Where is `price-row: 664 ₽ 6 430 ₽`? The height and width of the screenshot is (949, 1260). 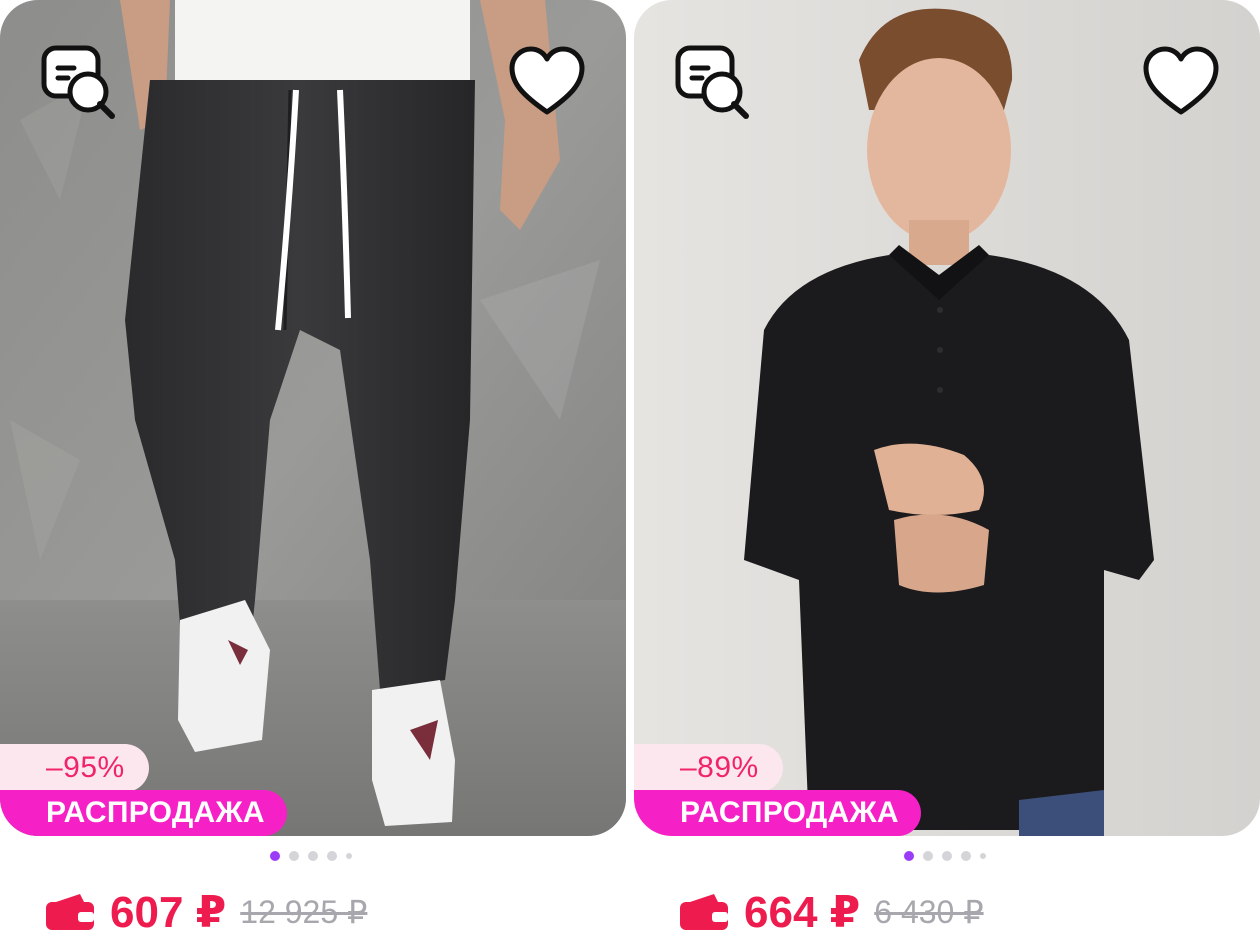
price-row: 664 ₽ 6 430 ₽ is located at coordinates (831, 912).